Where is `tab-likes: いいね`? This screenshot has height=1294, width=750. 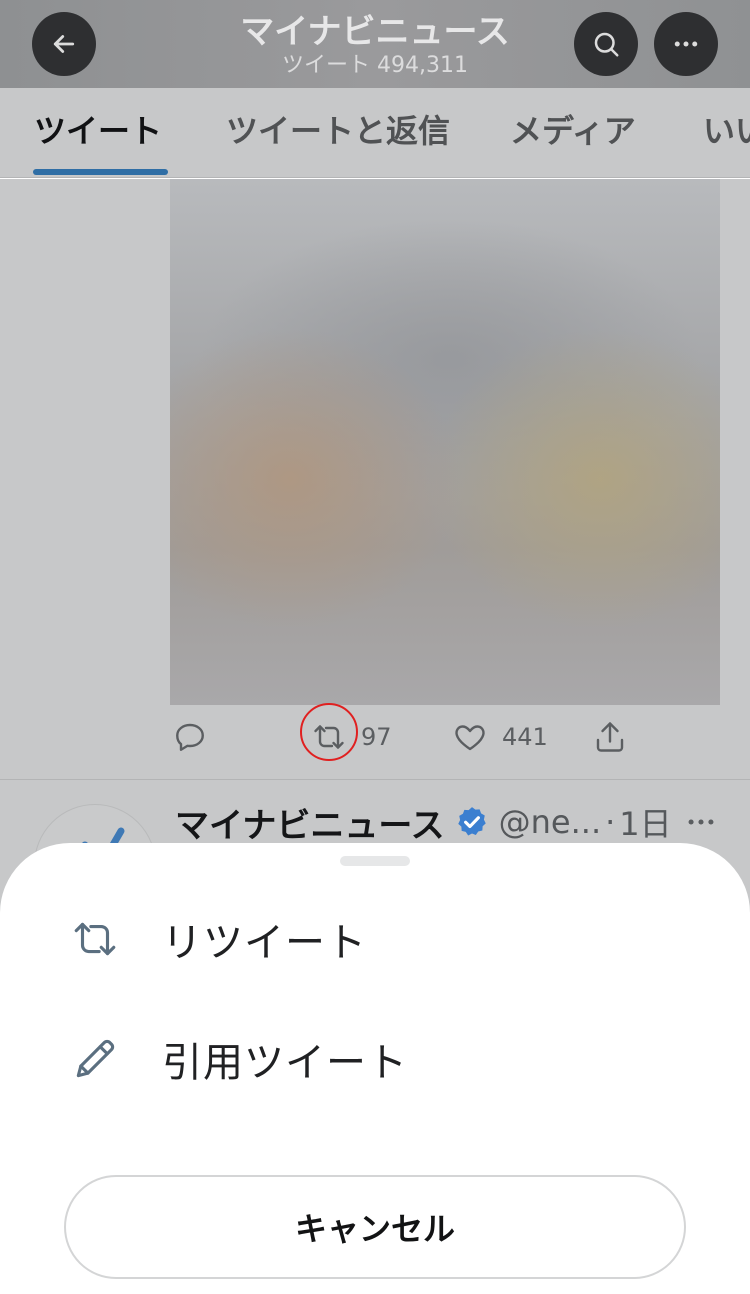
tab-likes: いいね is located at coordinates (726, 132).